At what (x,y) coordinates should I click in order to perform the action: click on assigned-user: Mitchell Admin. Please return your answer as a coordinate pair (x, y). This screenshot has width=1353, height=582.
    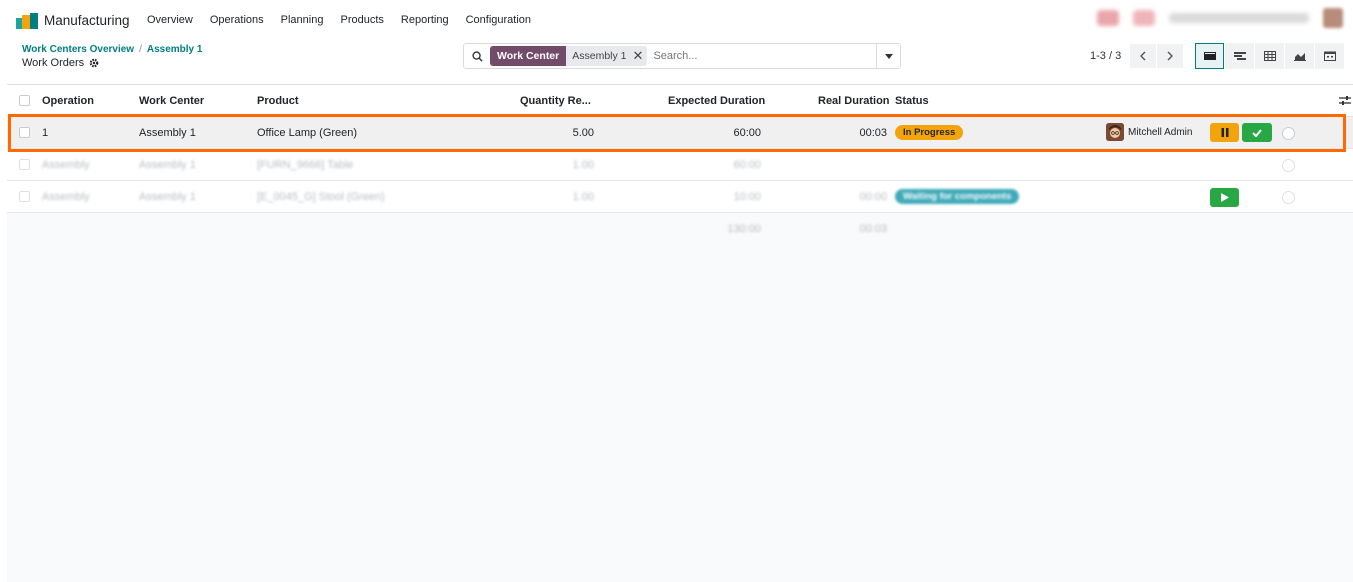
    Looking at the image, I should click on (1160, 132).